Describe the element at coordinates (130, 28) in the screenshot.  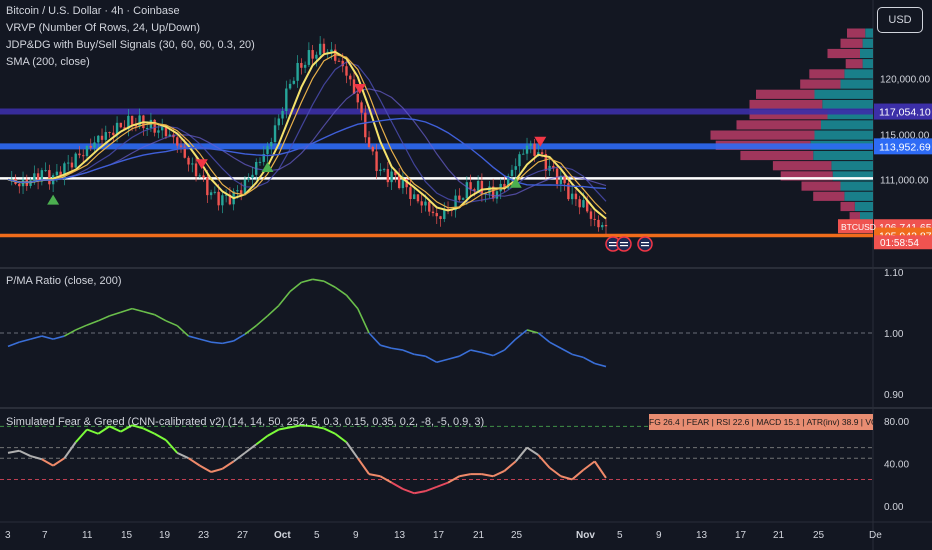
I see `indicator-vrvp: VRVP (Number Of Rows, 24, Up/Down)` at that location.